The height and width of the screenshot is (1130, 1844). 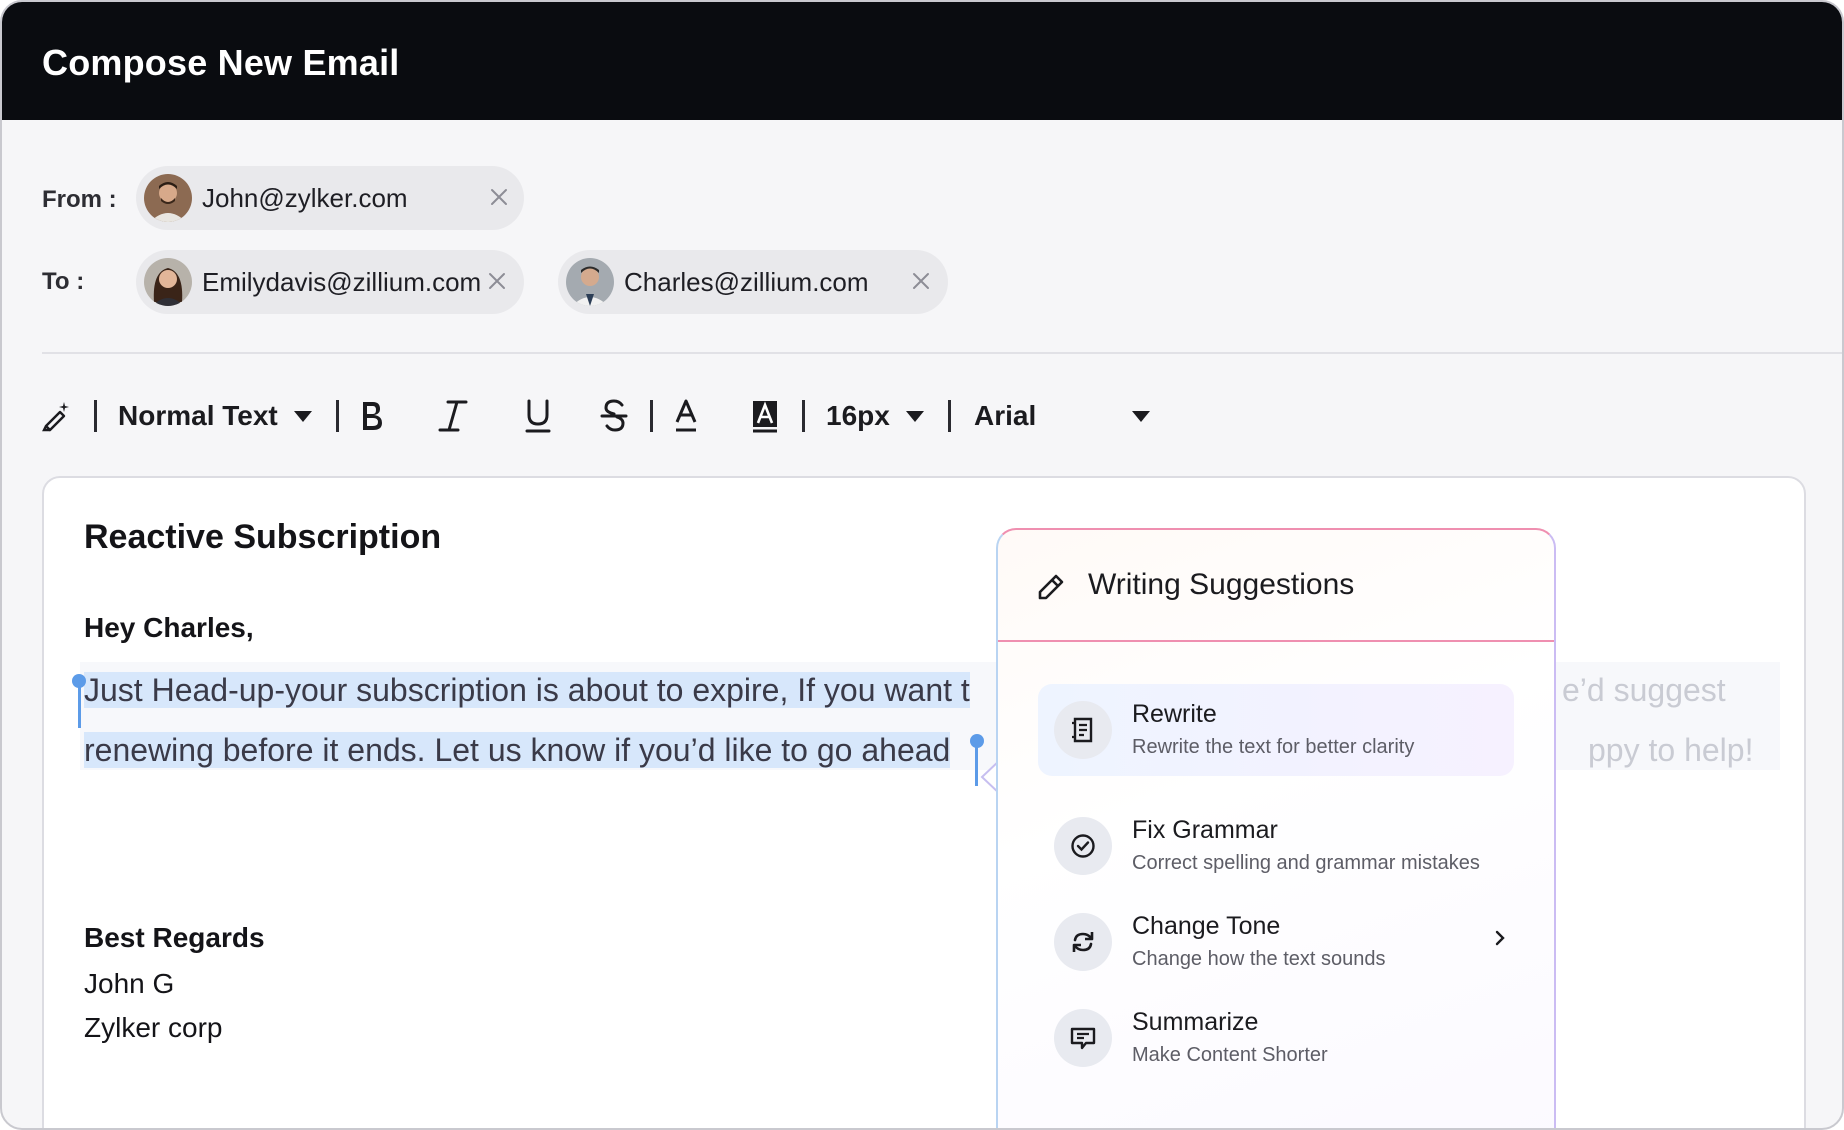 I want to click on strikethrough-button, so click(x=614, y=416).